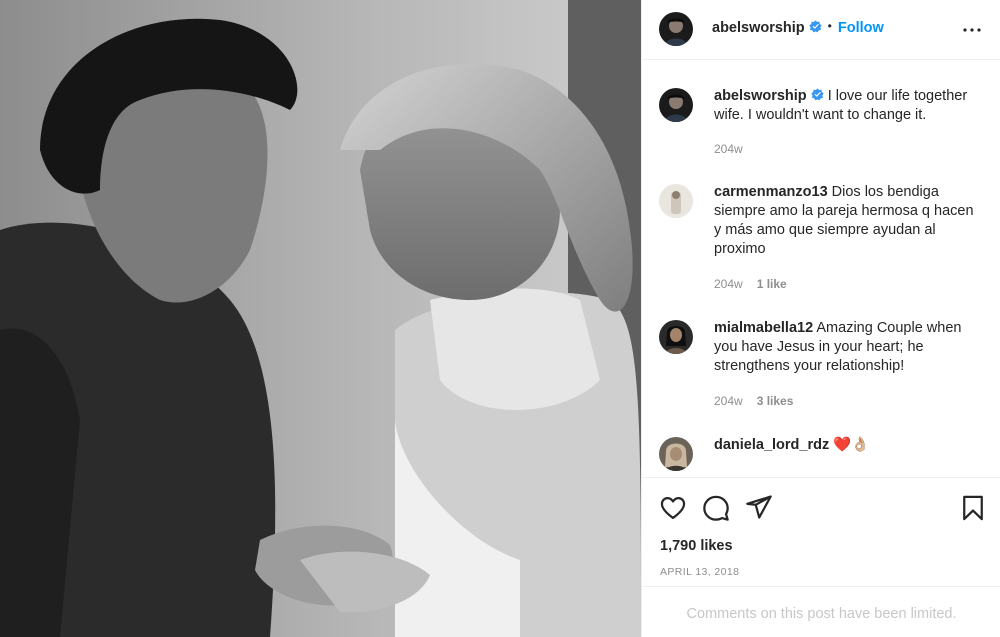 The height and width of the screenshot is (637, 1000). Describe the element at coordinates (760, 96) in the screenshot. I see `comment-username: abelsworship` at that location.